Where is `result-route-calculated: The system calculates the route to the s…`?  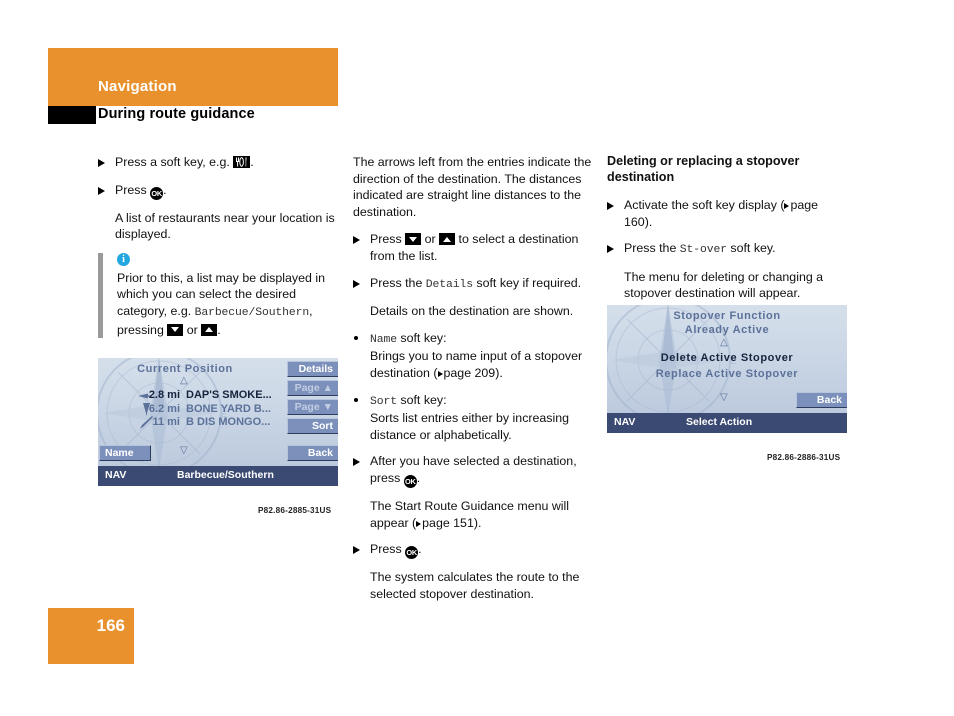
result-route-calculated: The system calculates the route to the s… is located at coordinates (475, 585).